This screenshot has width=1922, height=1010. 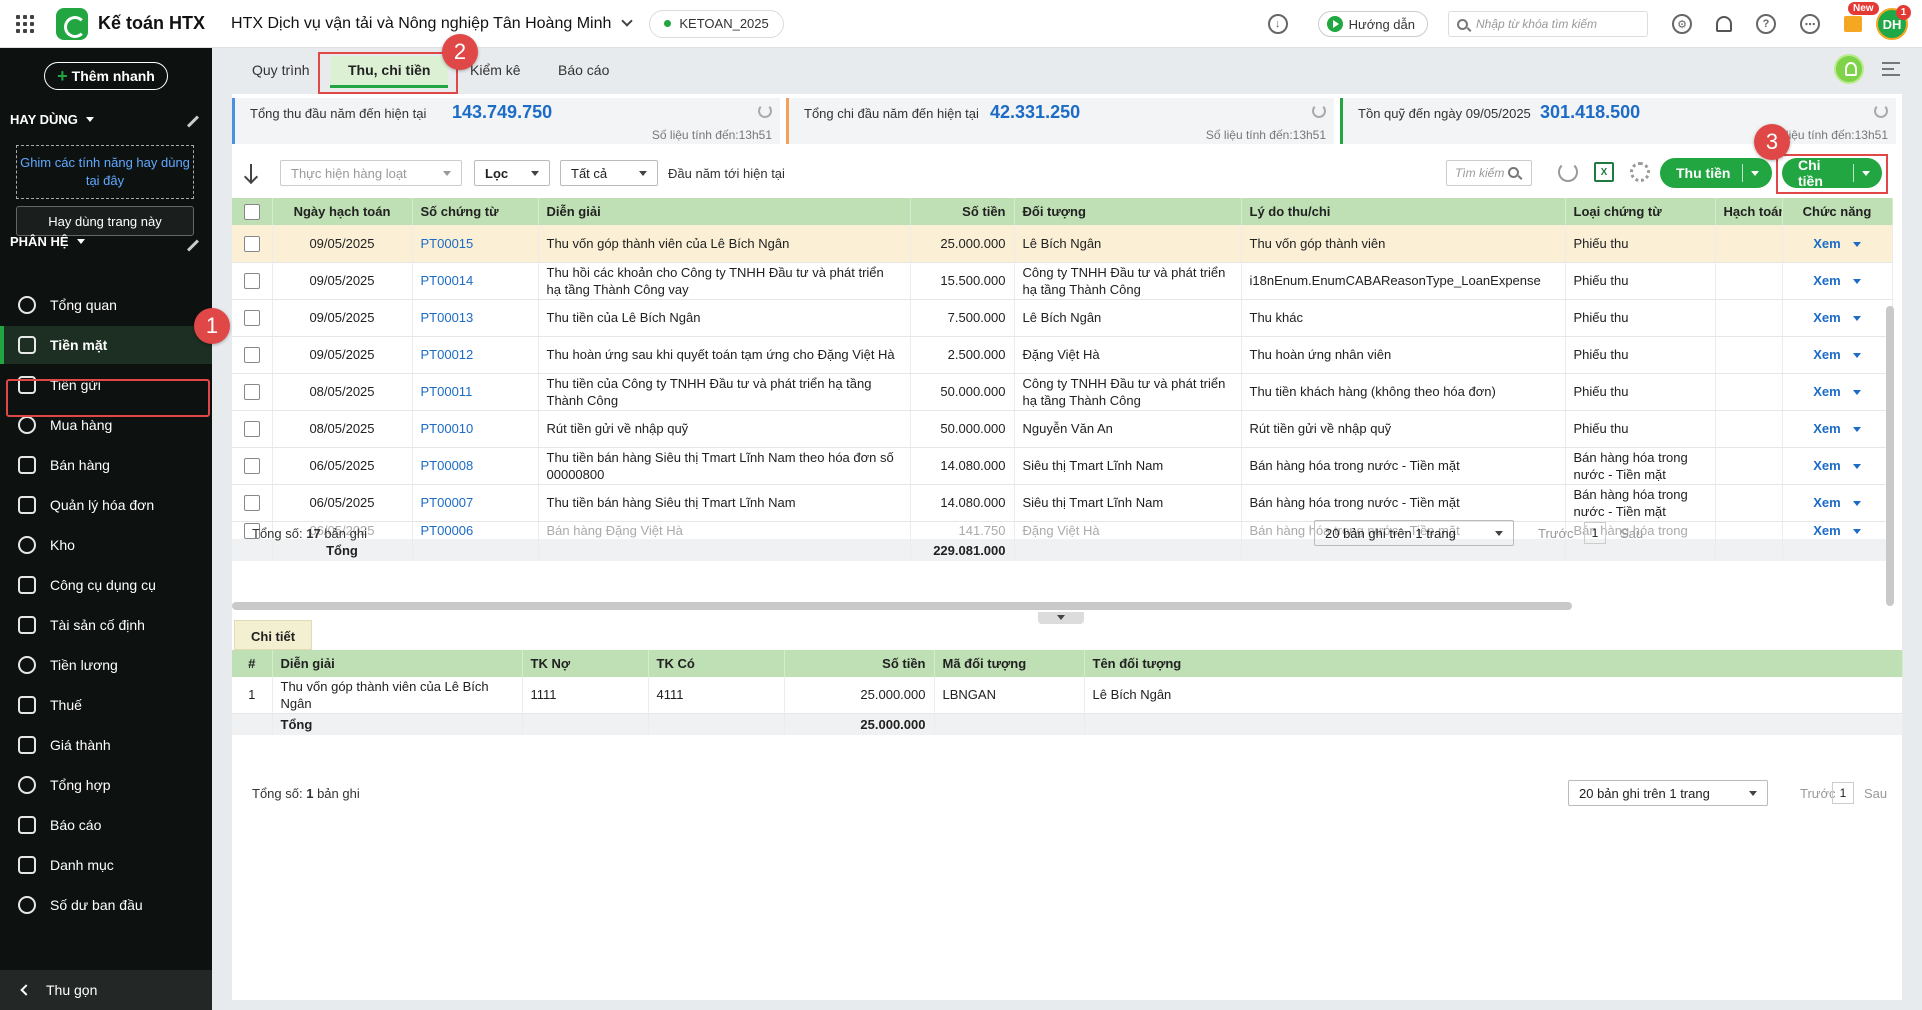 I want to click on excel-export-icon: X, so click(x=1604, y=172).